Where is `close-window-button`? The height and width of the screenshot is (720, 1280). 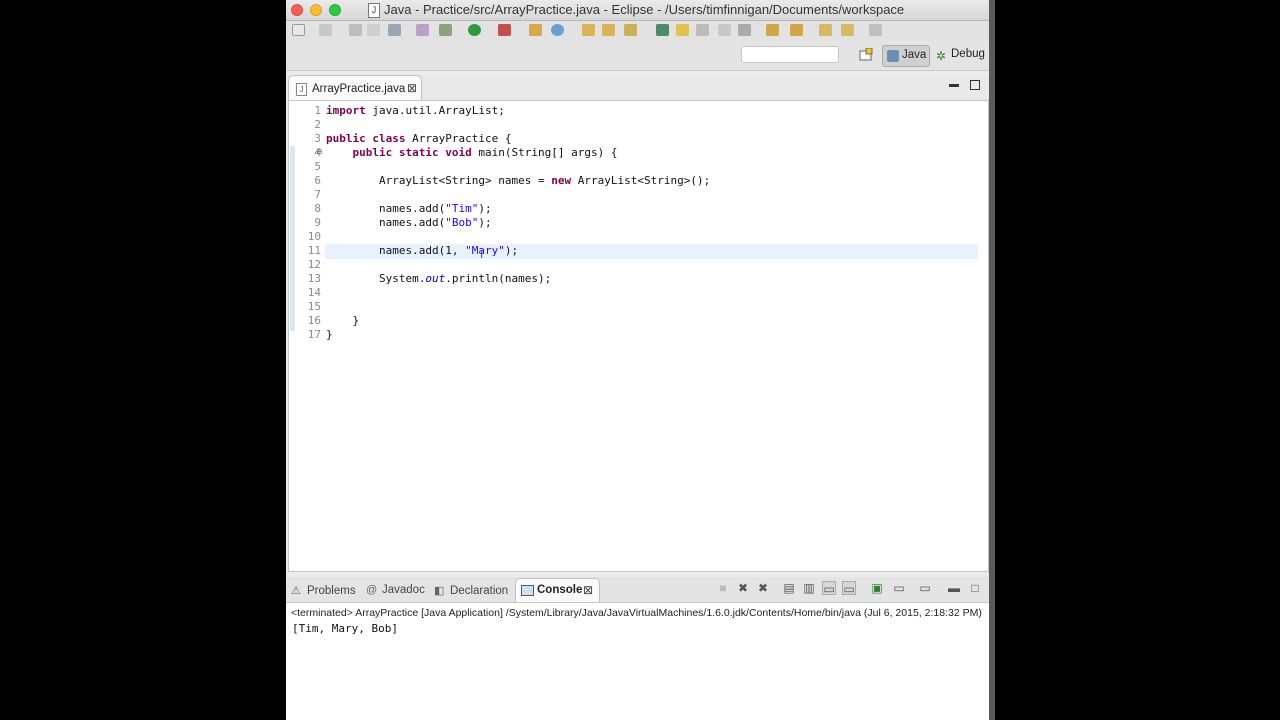 close-window-button is located at coordinates (297, 10).